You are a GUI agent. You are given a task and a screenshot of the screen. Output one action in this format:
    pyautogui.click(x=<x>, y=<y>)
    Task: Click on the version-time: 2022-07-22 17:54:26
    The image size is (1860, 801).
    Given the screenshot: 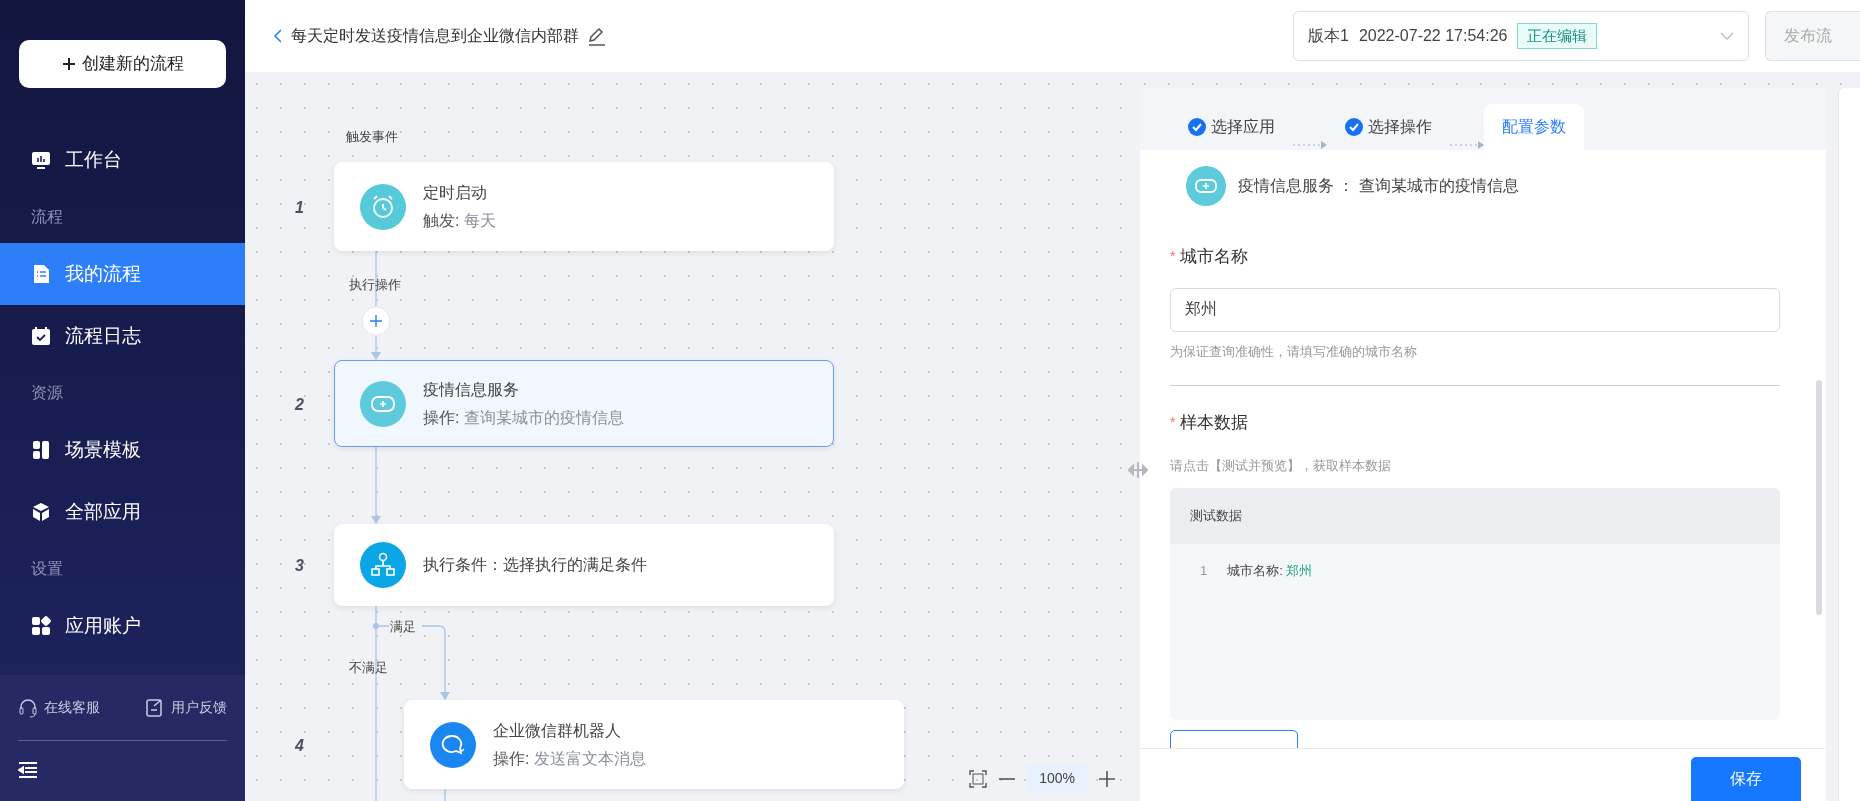 What is the action you would take?
    pyautogui.click(x=1433, y=36)
    